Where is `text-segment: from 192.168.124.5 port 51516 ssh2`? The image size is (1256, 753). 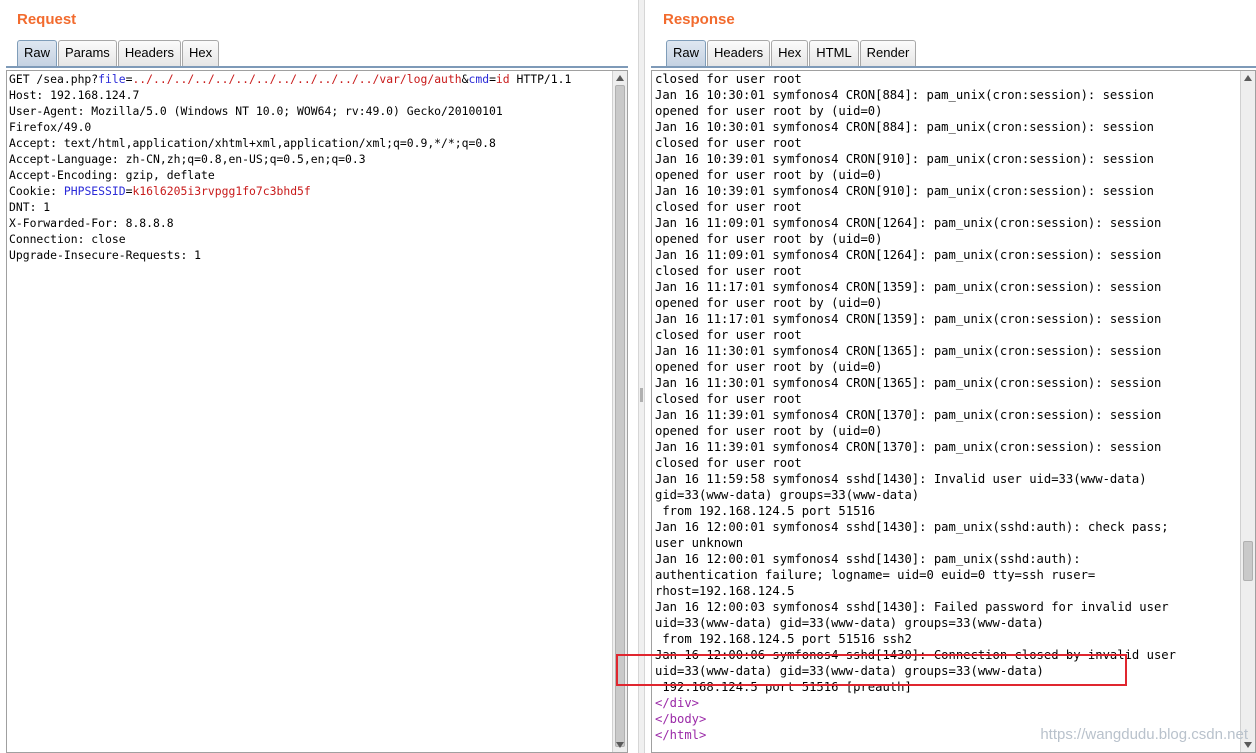 text-segment: from 192.168.124.5 port 51516 ssh2 is located at coordinates (783, 639).